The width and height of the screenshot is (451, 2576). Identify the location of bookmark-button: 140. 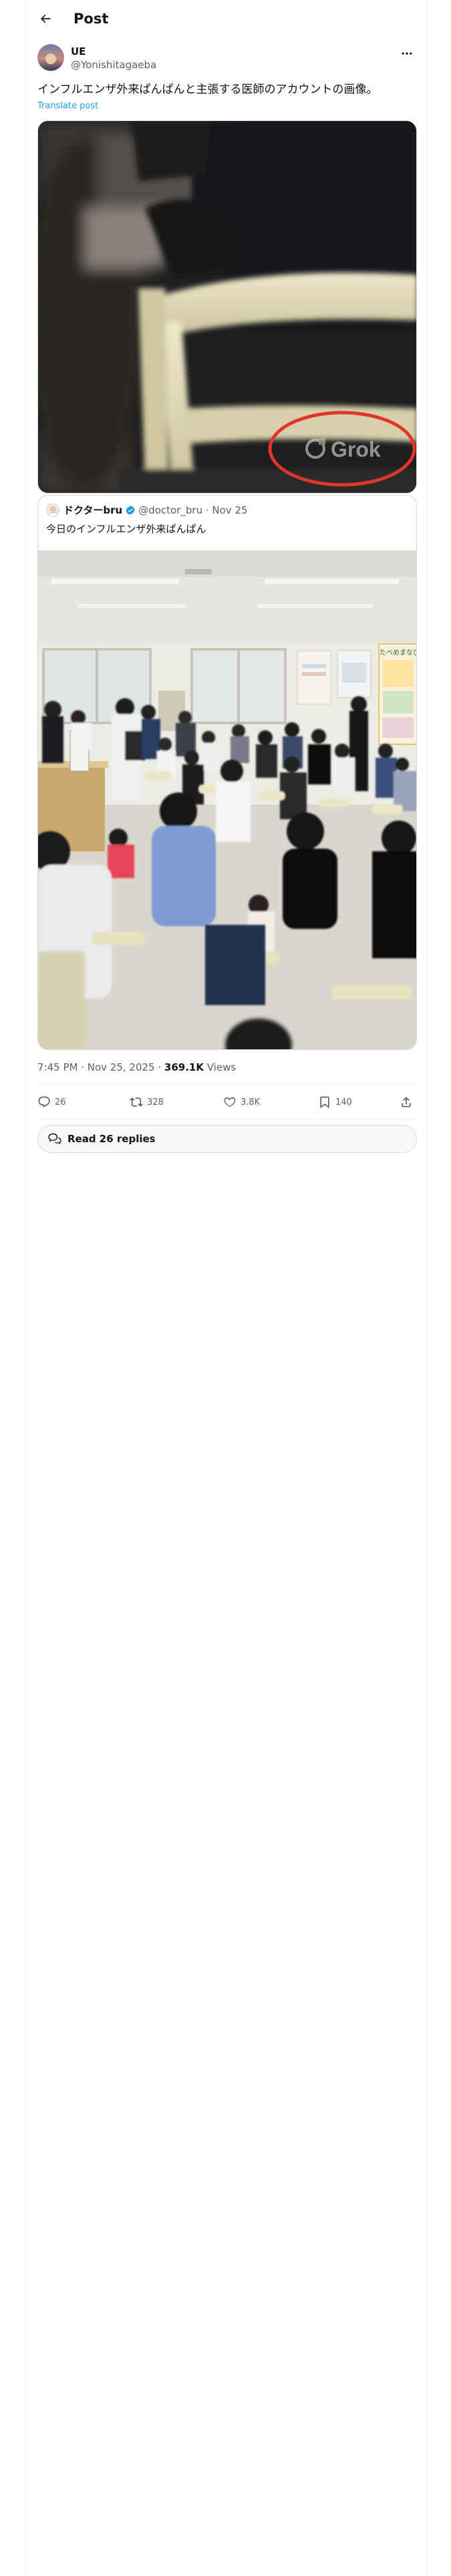
(335, 1102).